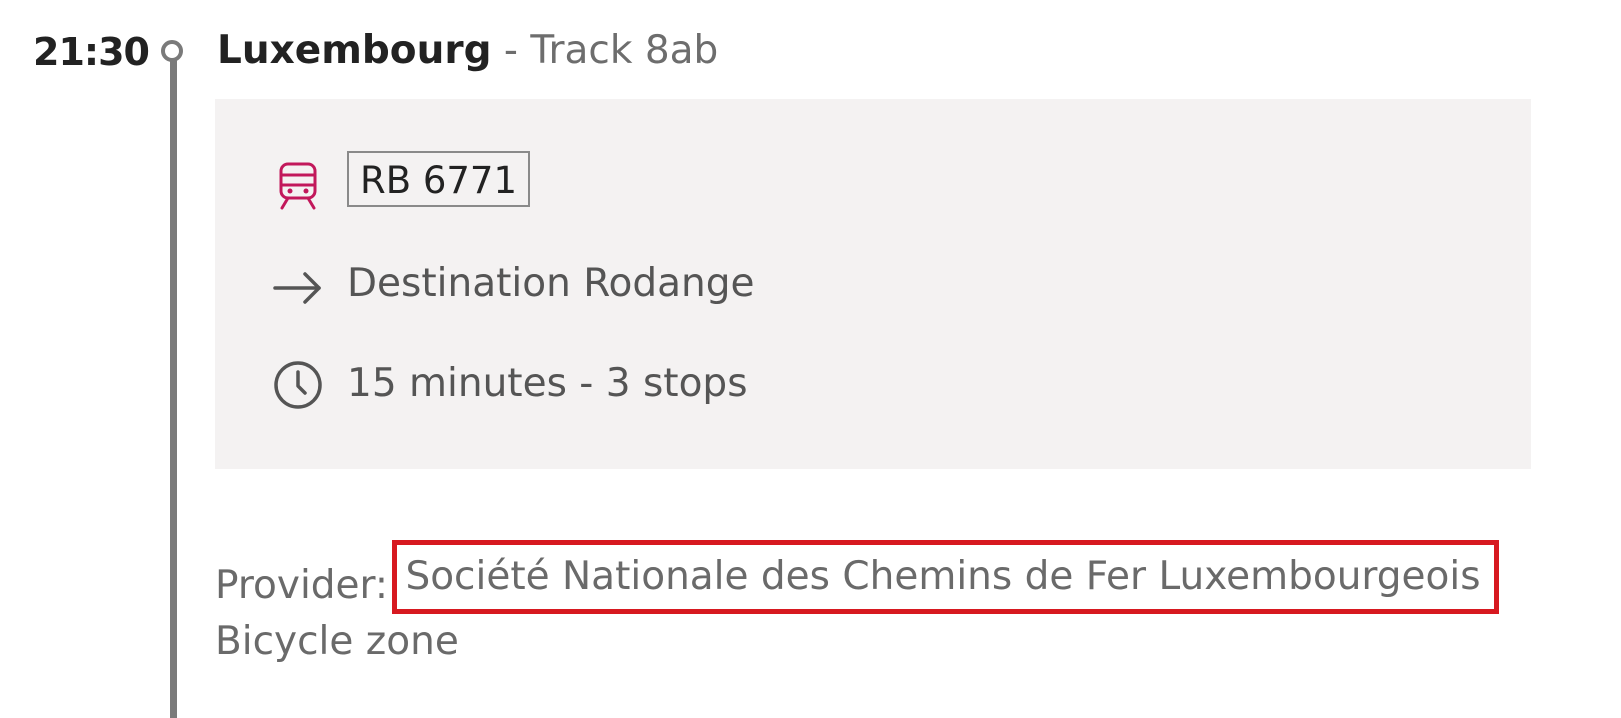 Image resolution: width=1621 pixels, height=718 pixels. I want to click on departure-time: 21:30, so click(91, 52).